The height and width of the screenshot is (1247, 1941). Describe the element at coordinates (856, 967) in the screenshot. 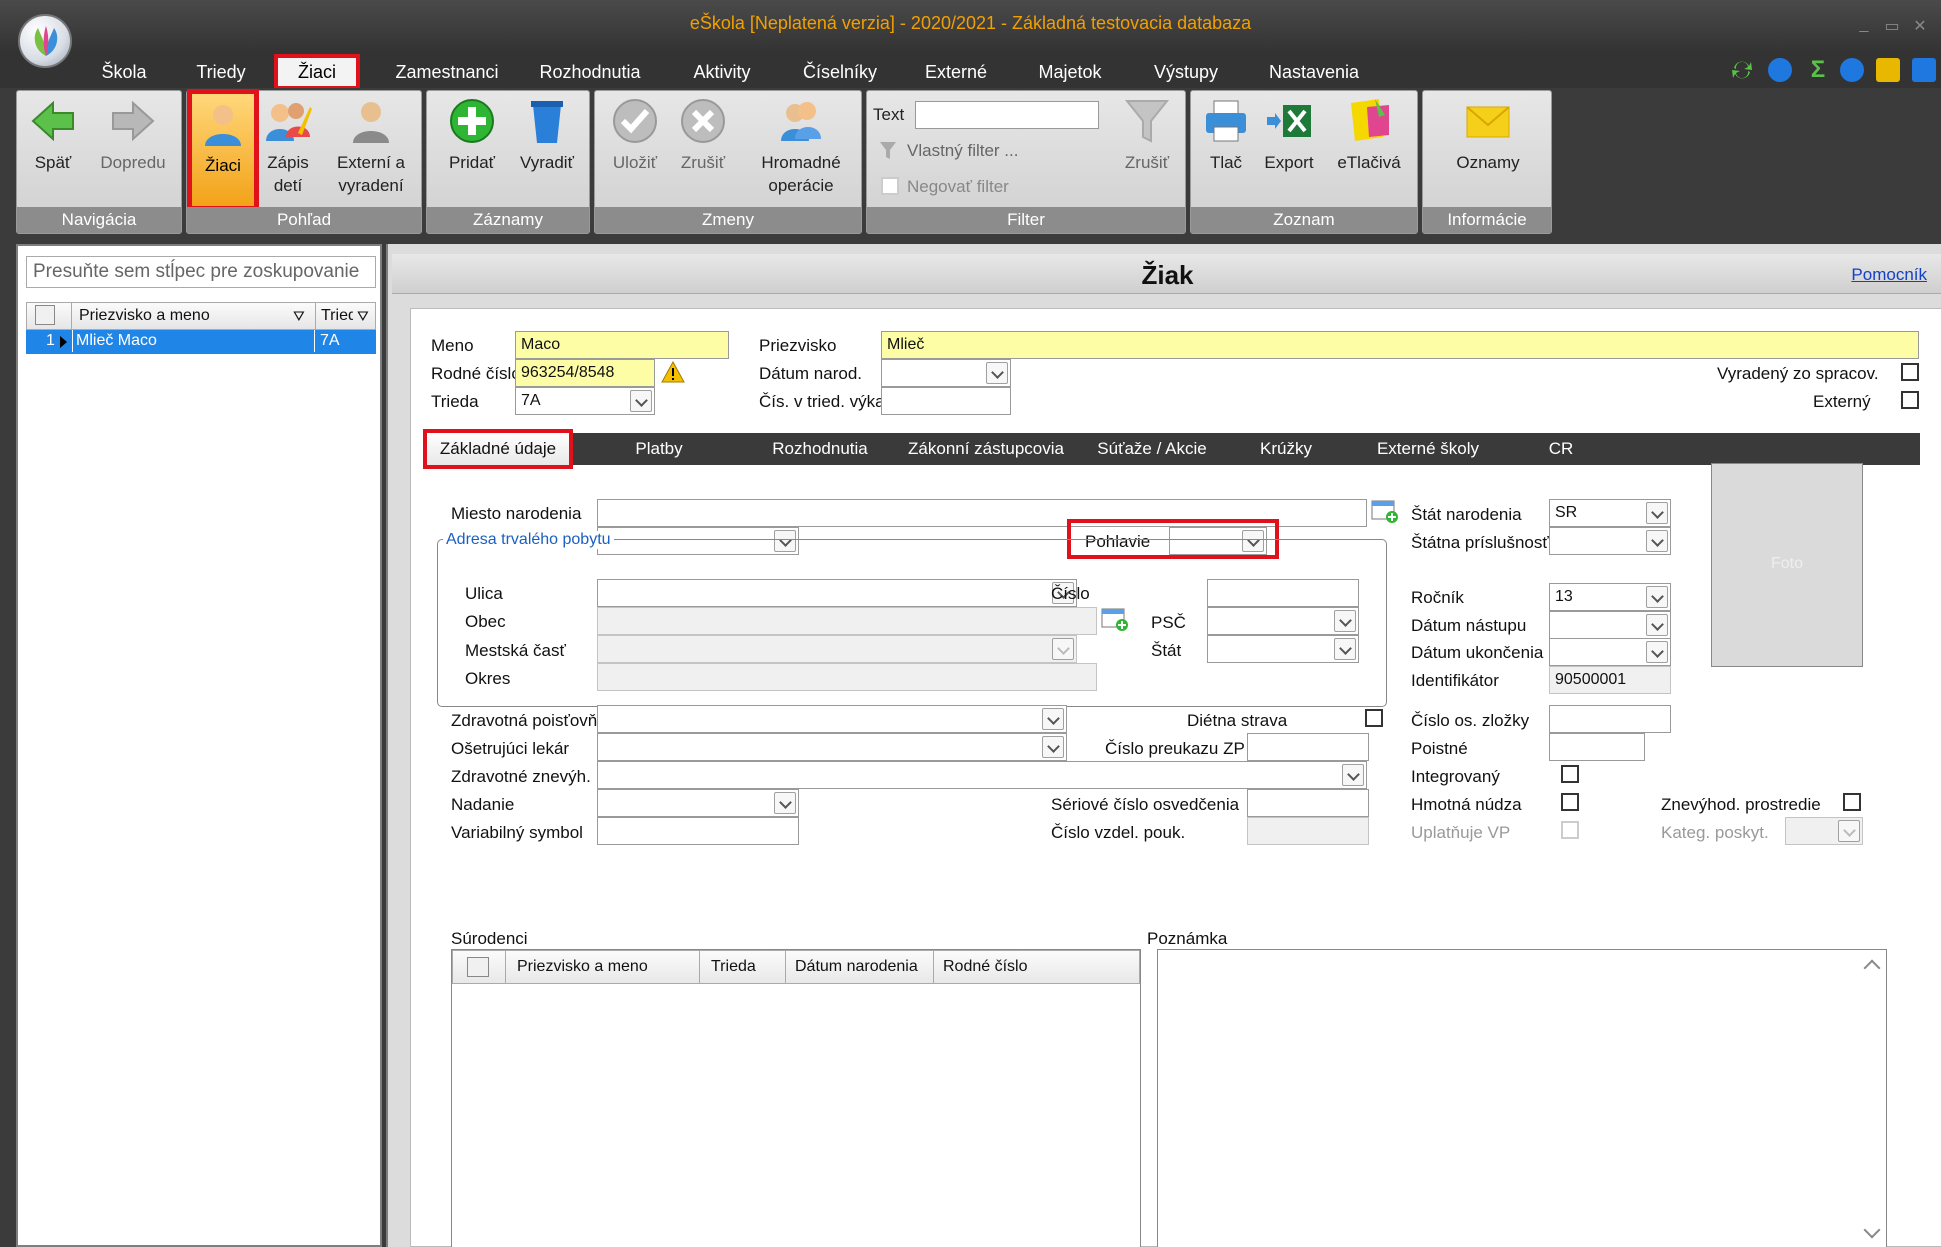

I see `sib-col-birthdate: Dátum narodenia` at that location.